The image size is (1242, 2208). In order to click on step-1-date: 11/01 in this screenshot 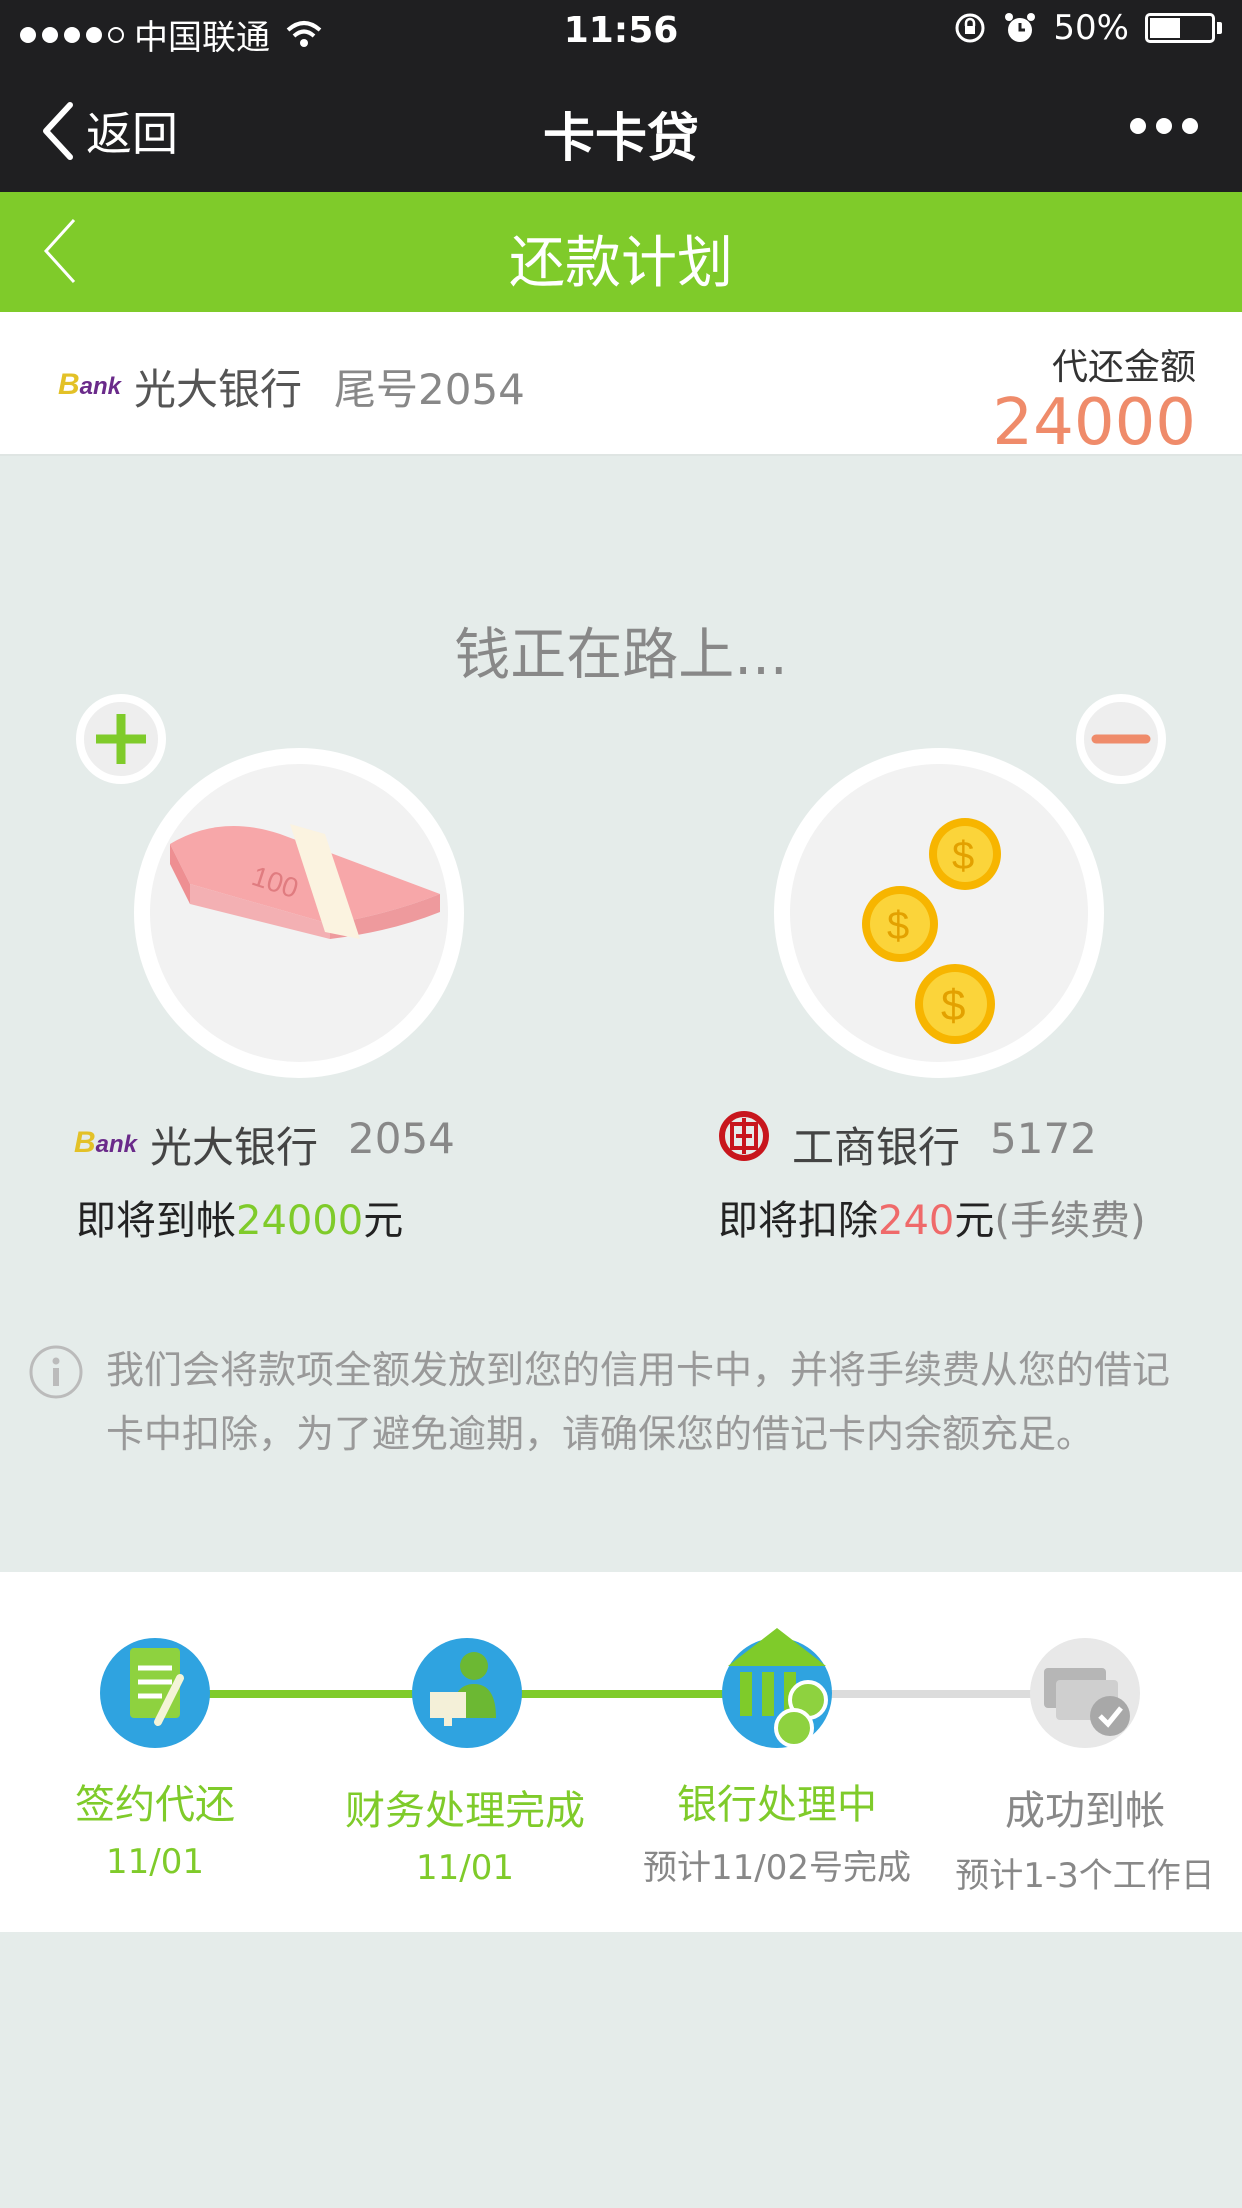, I will do `click(155, 1862)`.